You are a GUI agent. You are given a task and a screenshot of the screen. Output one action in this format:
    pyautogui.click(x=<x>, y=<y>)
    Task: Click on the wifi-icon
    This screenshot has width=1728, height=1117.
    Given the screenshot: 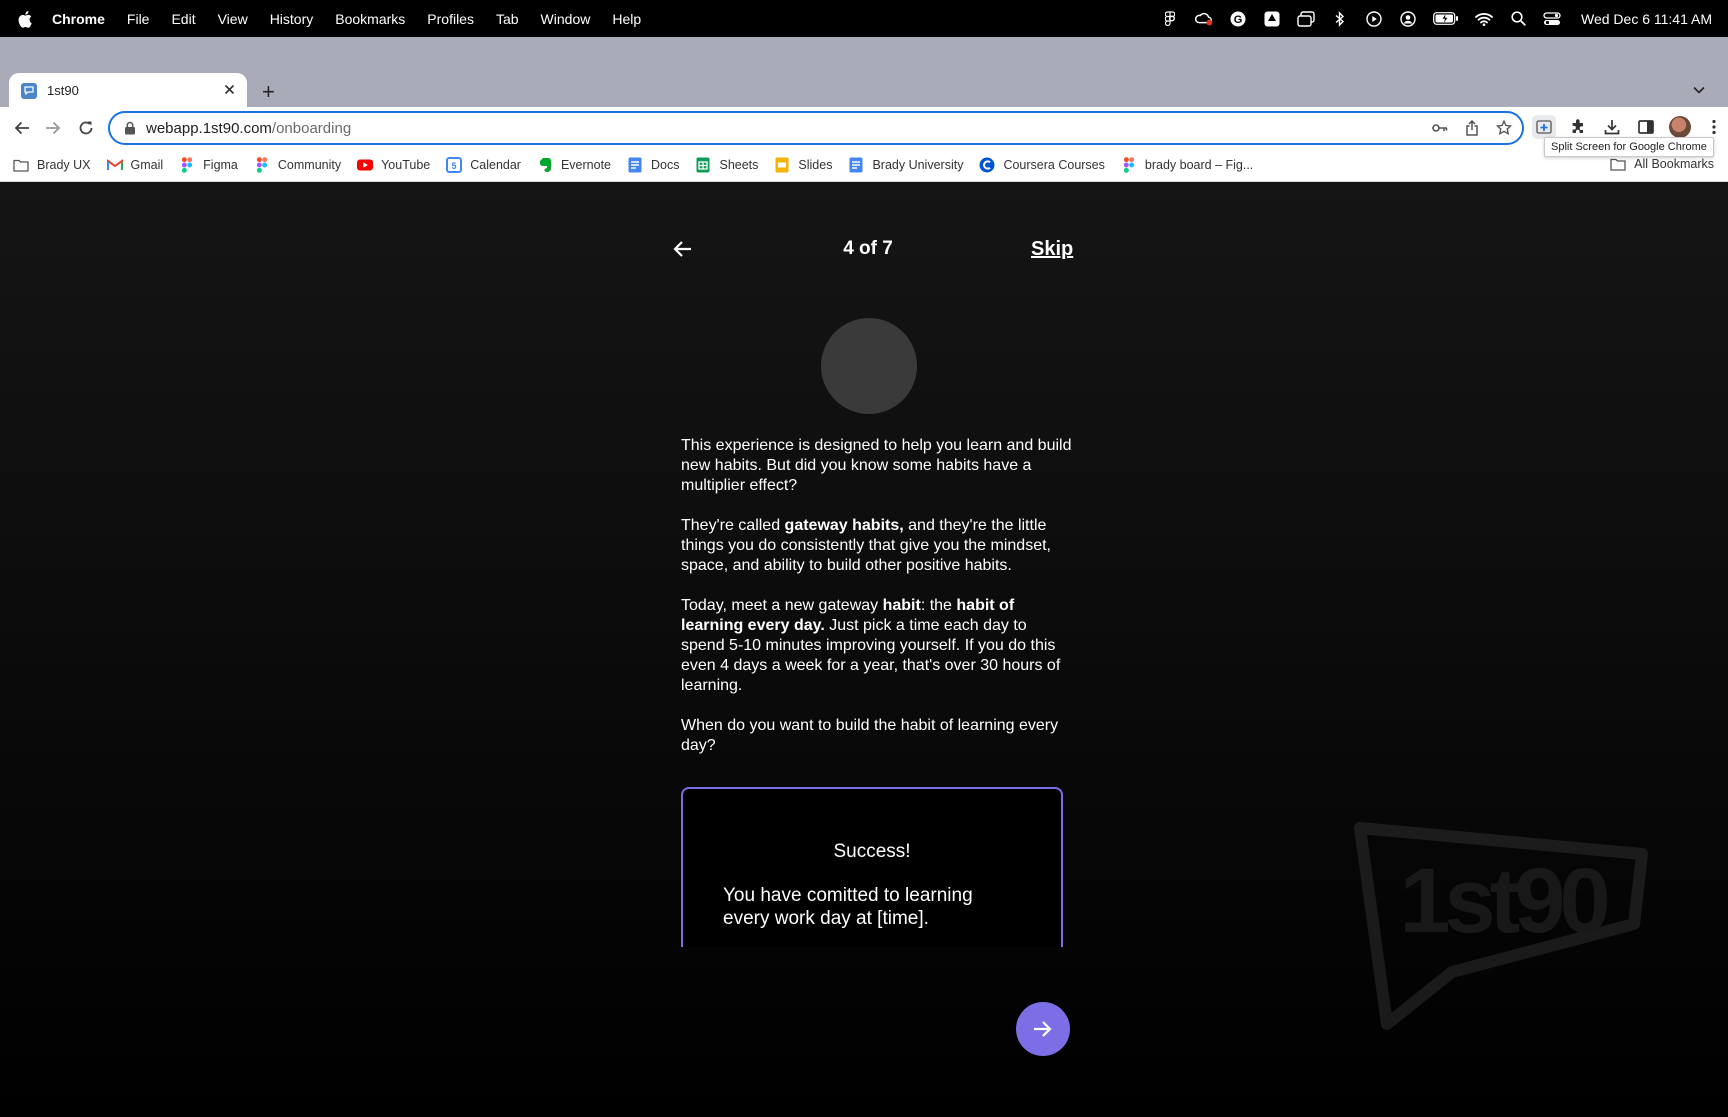 What is the action you would take?
    pyautogui.click(x=1484, y=19)
    